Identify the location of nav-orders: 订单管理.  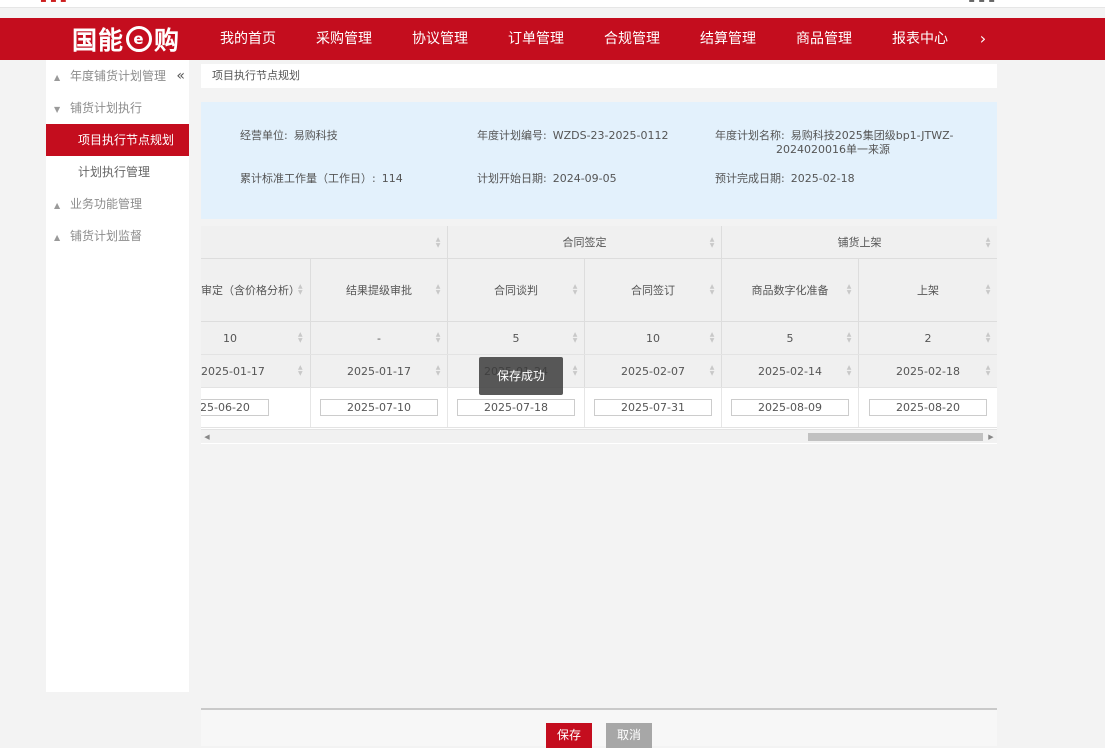
(536, 39).